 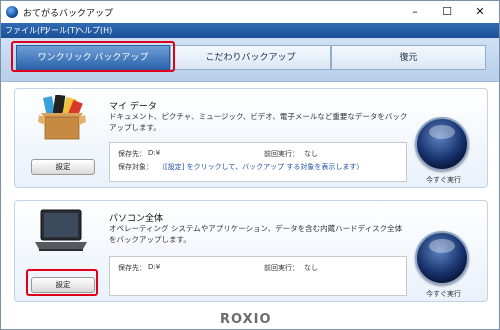 I want to click on whole-pc-run-now-button, so click(x=442, y=258).